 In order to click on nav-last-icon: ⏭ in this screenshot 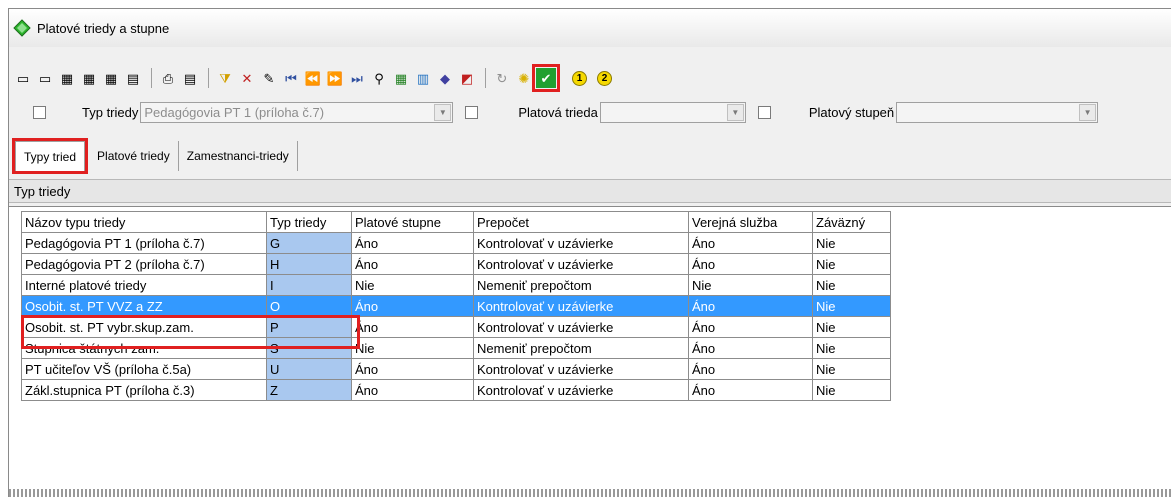, I will do `click(357, 78)`.